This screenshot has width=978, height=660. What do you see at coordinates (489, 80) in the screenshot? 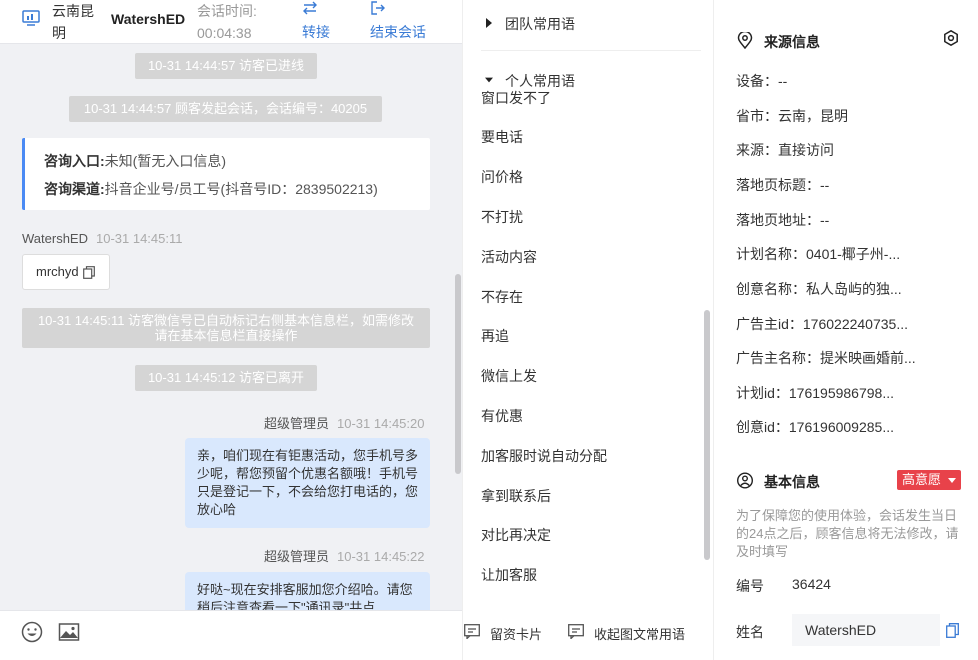
I see `caret-down-icon` at bounding box center [489, 80].